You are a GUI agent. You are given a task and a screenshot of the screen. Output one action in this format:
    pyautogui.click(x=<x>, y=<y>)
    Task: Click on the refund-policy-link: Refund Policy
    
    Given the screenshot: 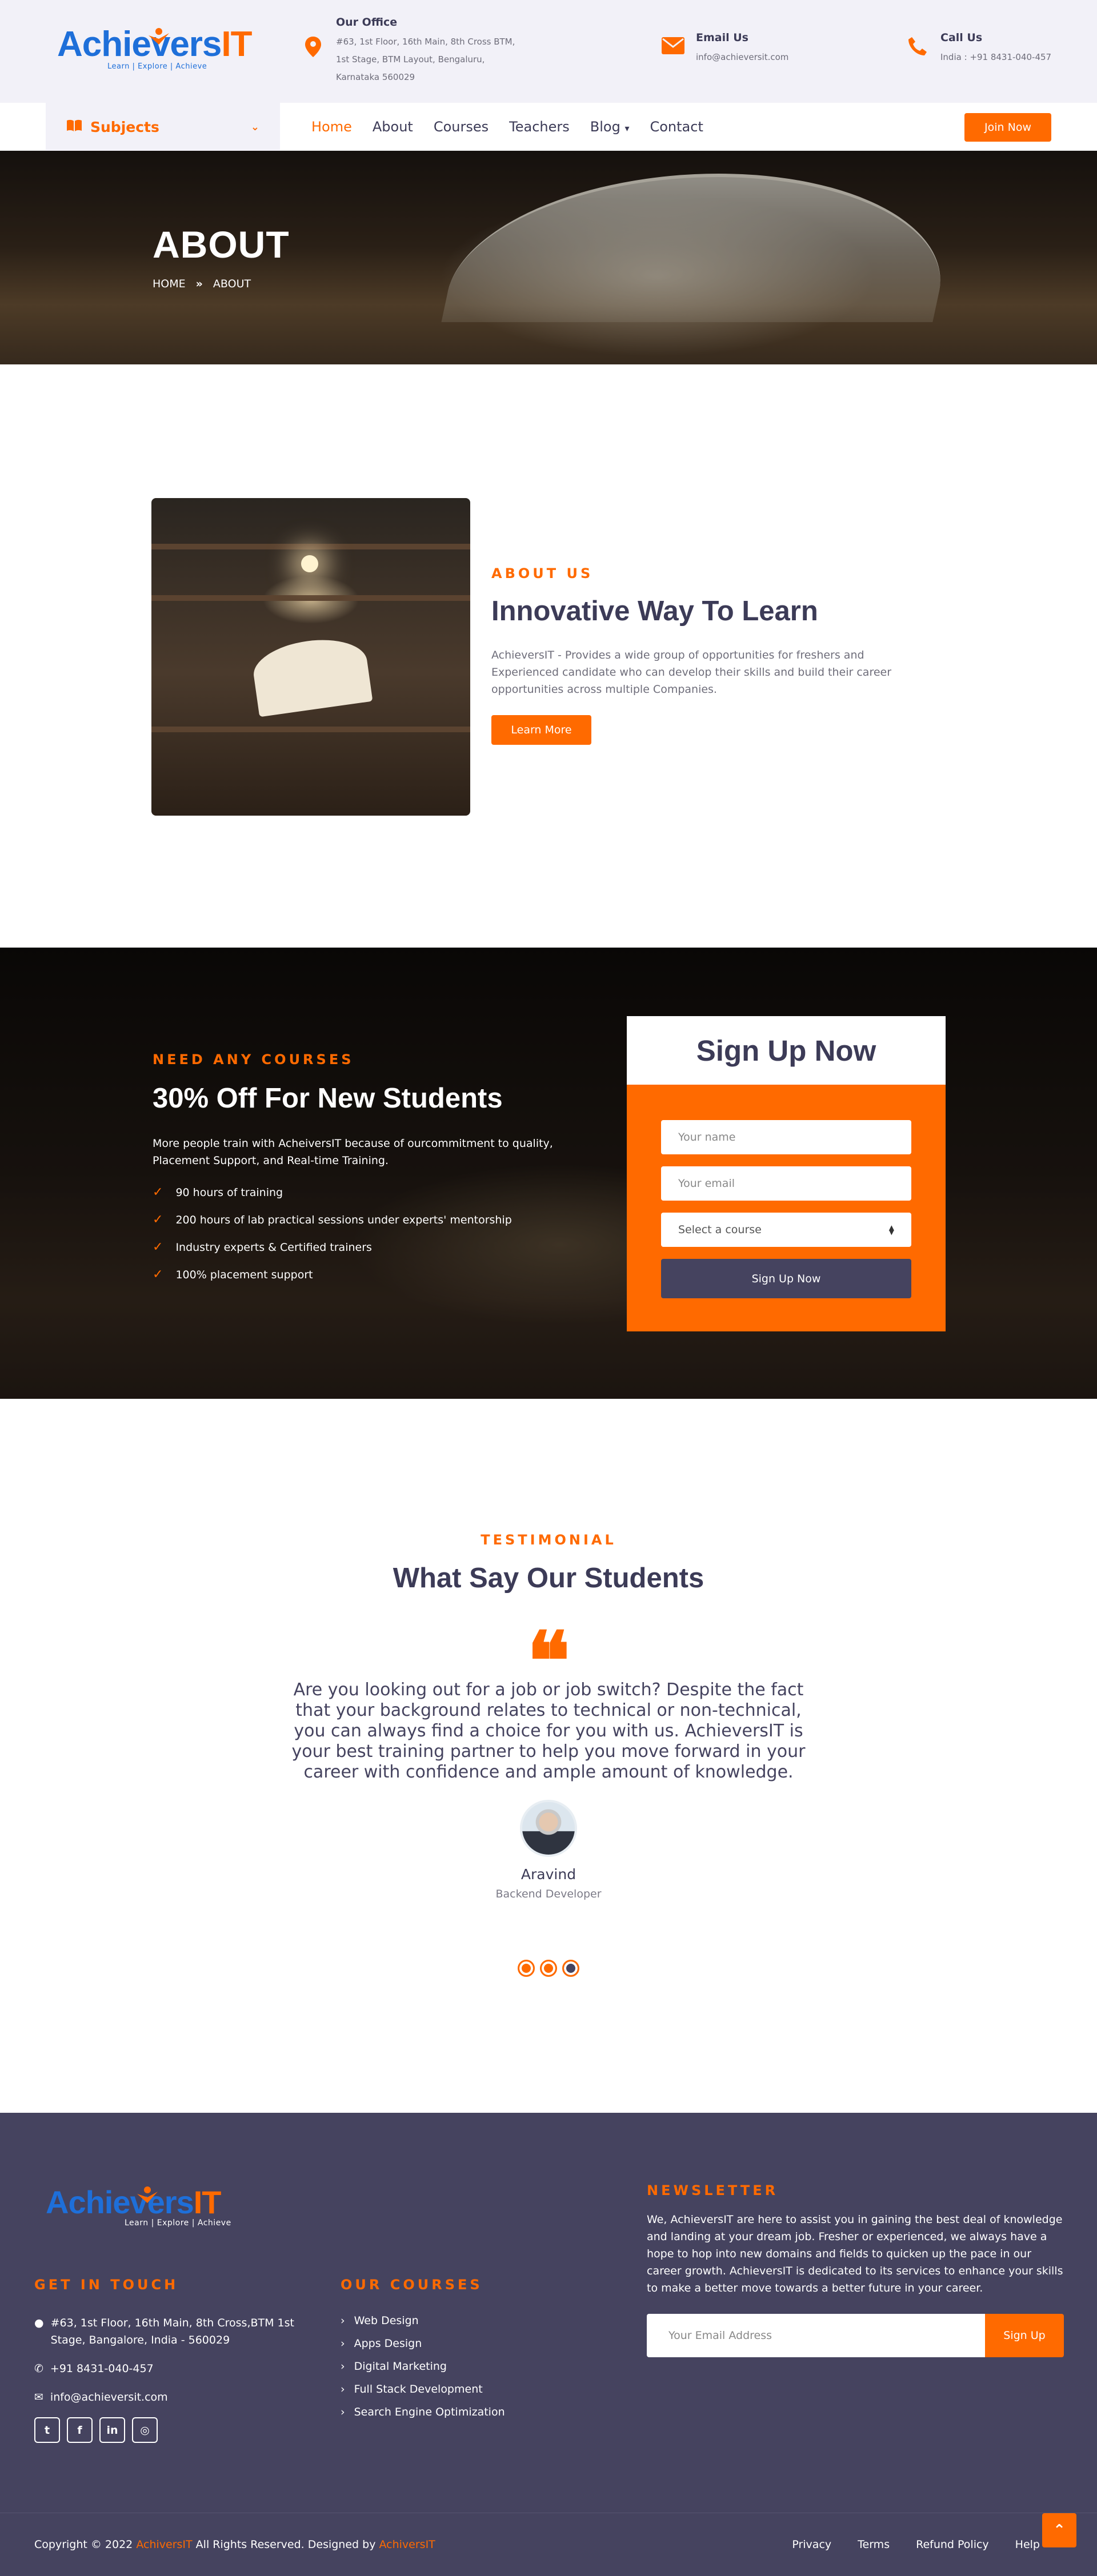 What is the action you would take?
    pyautogui.click(x=953, y=2544)
    